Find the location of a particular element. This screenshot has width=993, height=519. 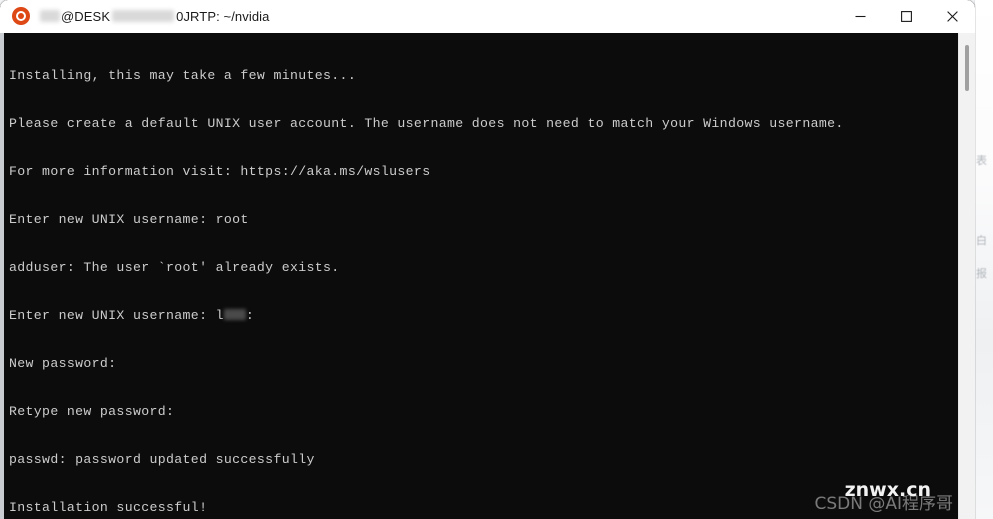

terminal-line: Installation successful! is located at coordinates (108, 507).